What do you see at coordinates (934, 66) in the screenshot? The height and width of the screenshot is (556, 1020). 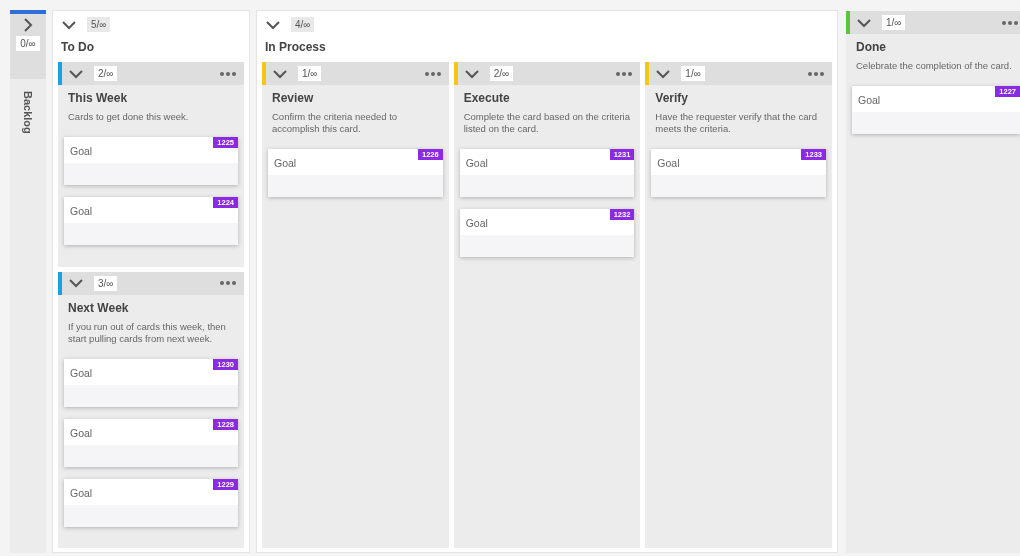 I see `lane-description: Celebrate the completion of the card.` at bounding box center [934, 66].